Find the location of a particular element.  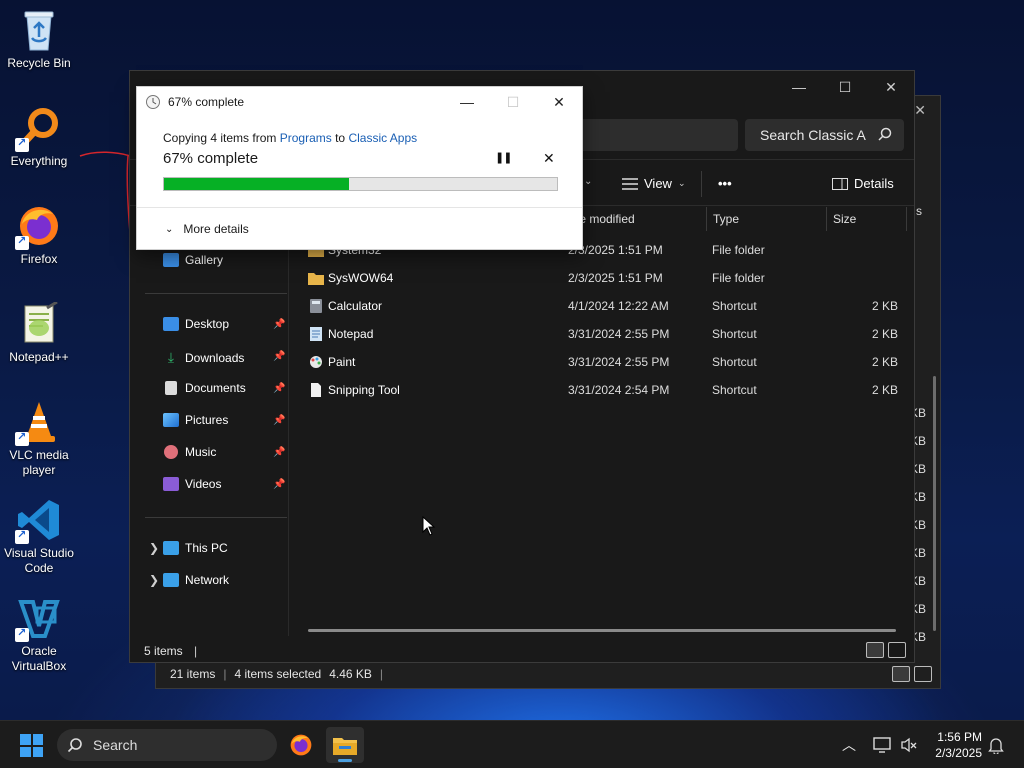

to-word: to is located at coordinates (340, 138).